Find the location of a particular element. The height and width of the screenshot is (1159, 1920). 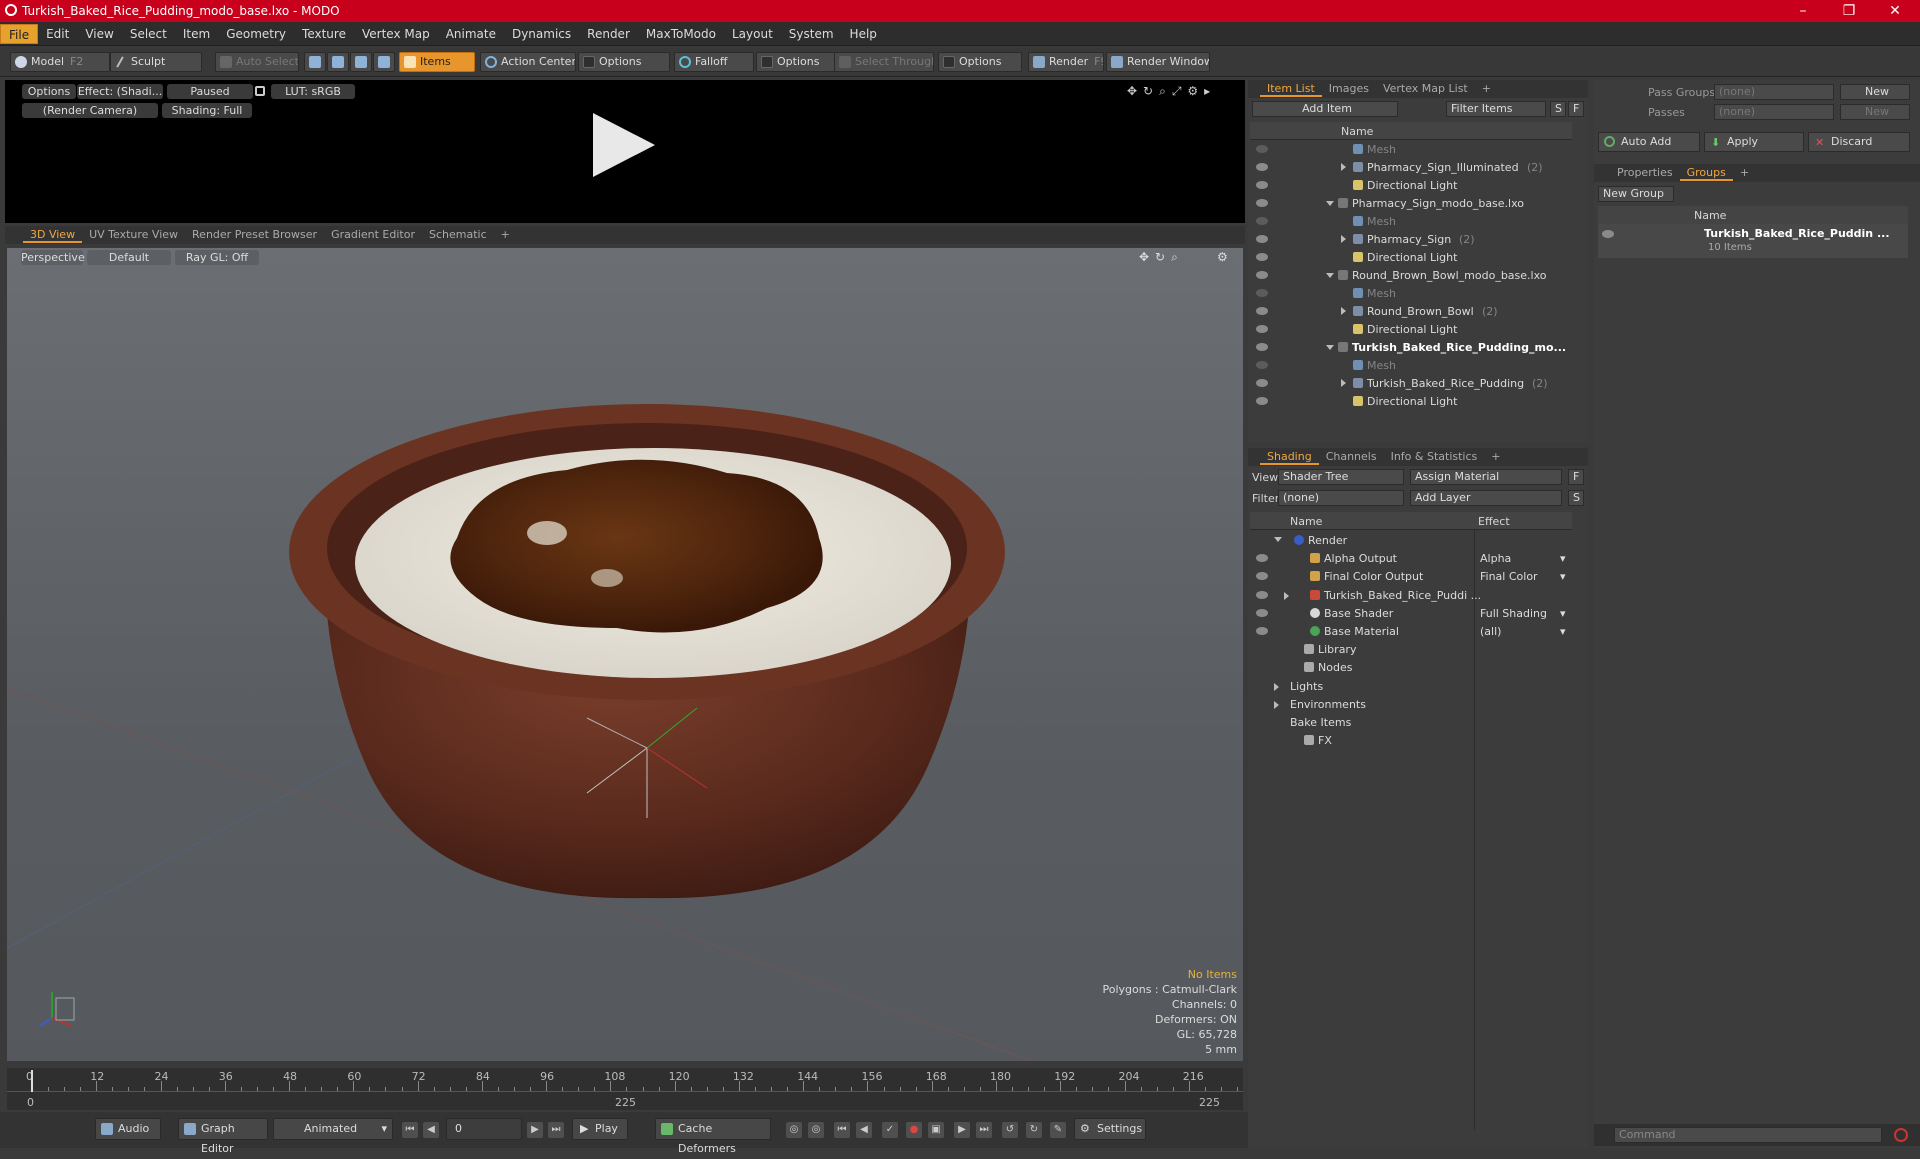

filter-items-input: Filter Items is located at coordinates (1496, 109).